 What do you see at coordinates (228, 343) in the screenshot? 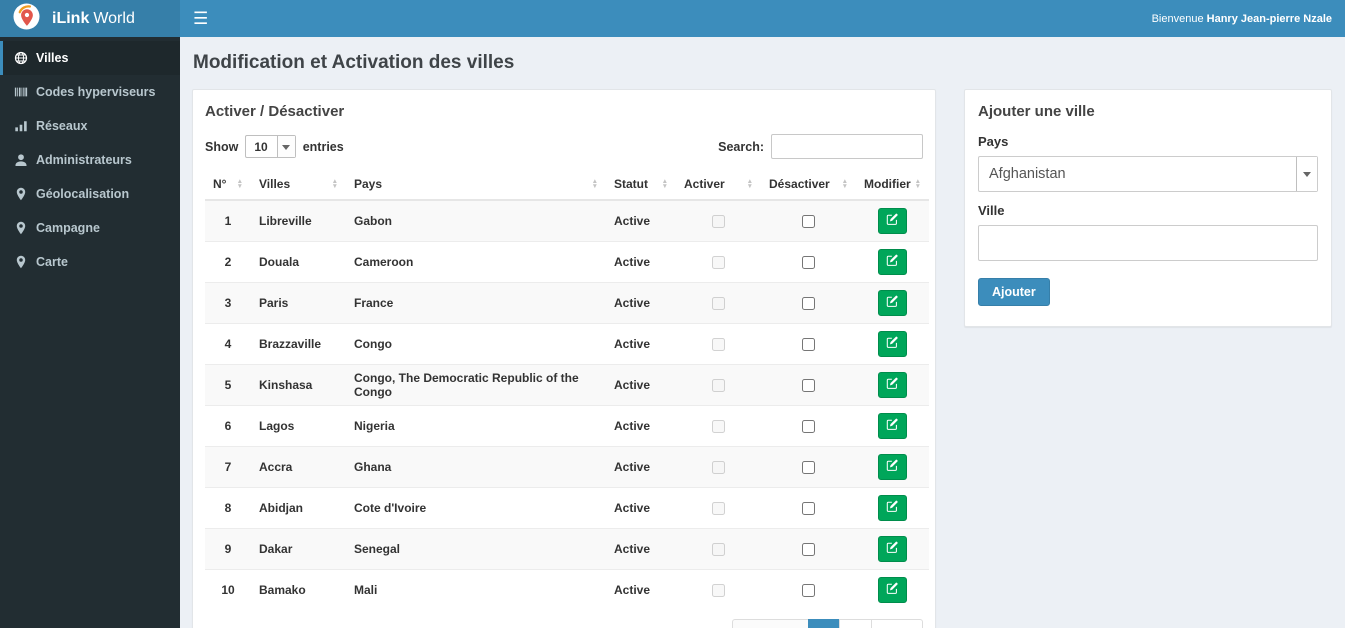
I see `cell-num: 4` at bounding box center [228, 343].